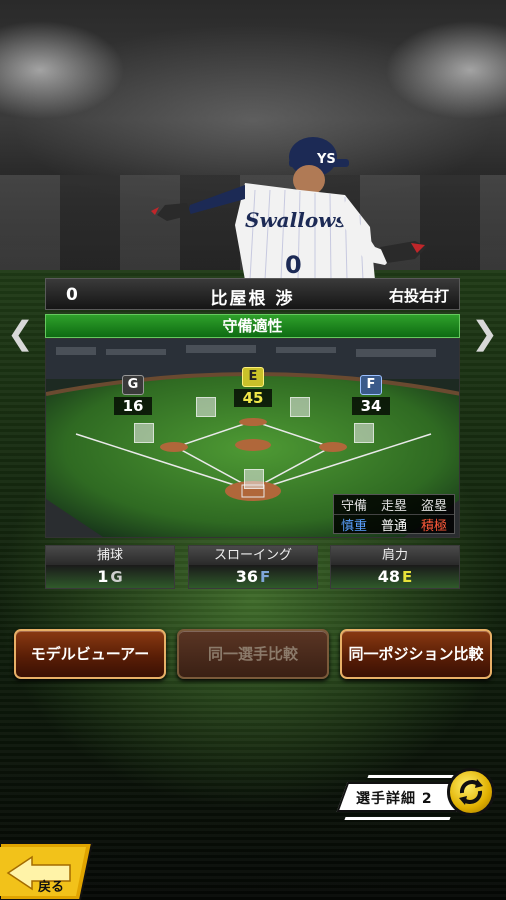  I want to click on stat-throwing: スローイング 36 F, so click(253, 567).